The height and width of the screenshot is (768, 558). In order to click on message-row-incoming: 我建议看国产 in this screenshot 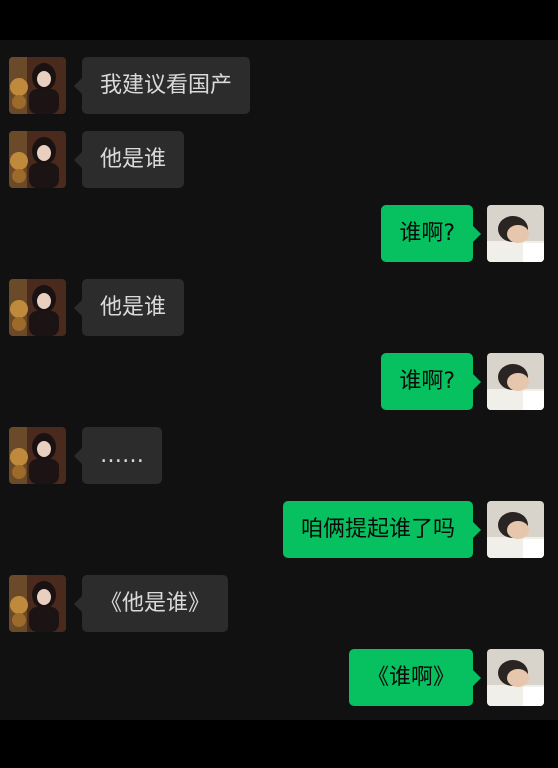, I will do `click(279, 86)`.